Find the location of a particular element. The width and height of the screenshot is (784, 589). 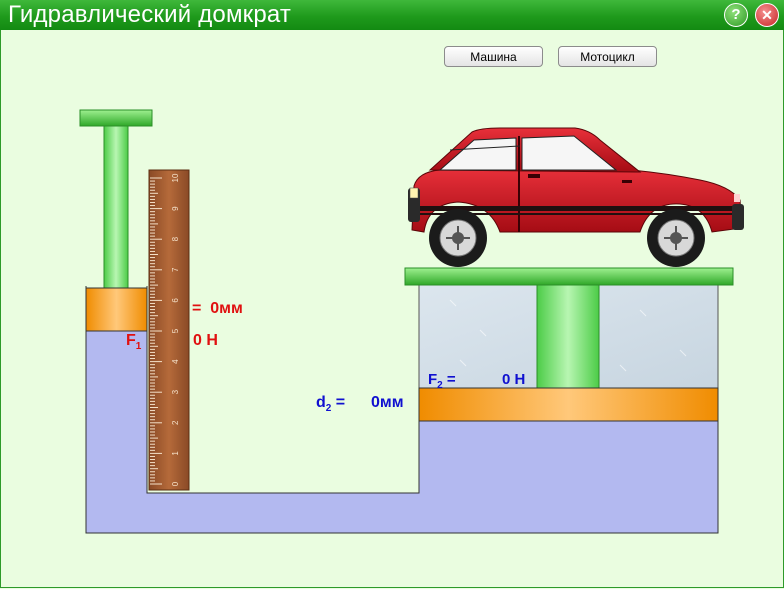

ruler-label: 7 is located at coordinates (175, 269).